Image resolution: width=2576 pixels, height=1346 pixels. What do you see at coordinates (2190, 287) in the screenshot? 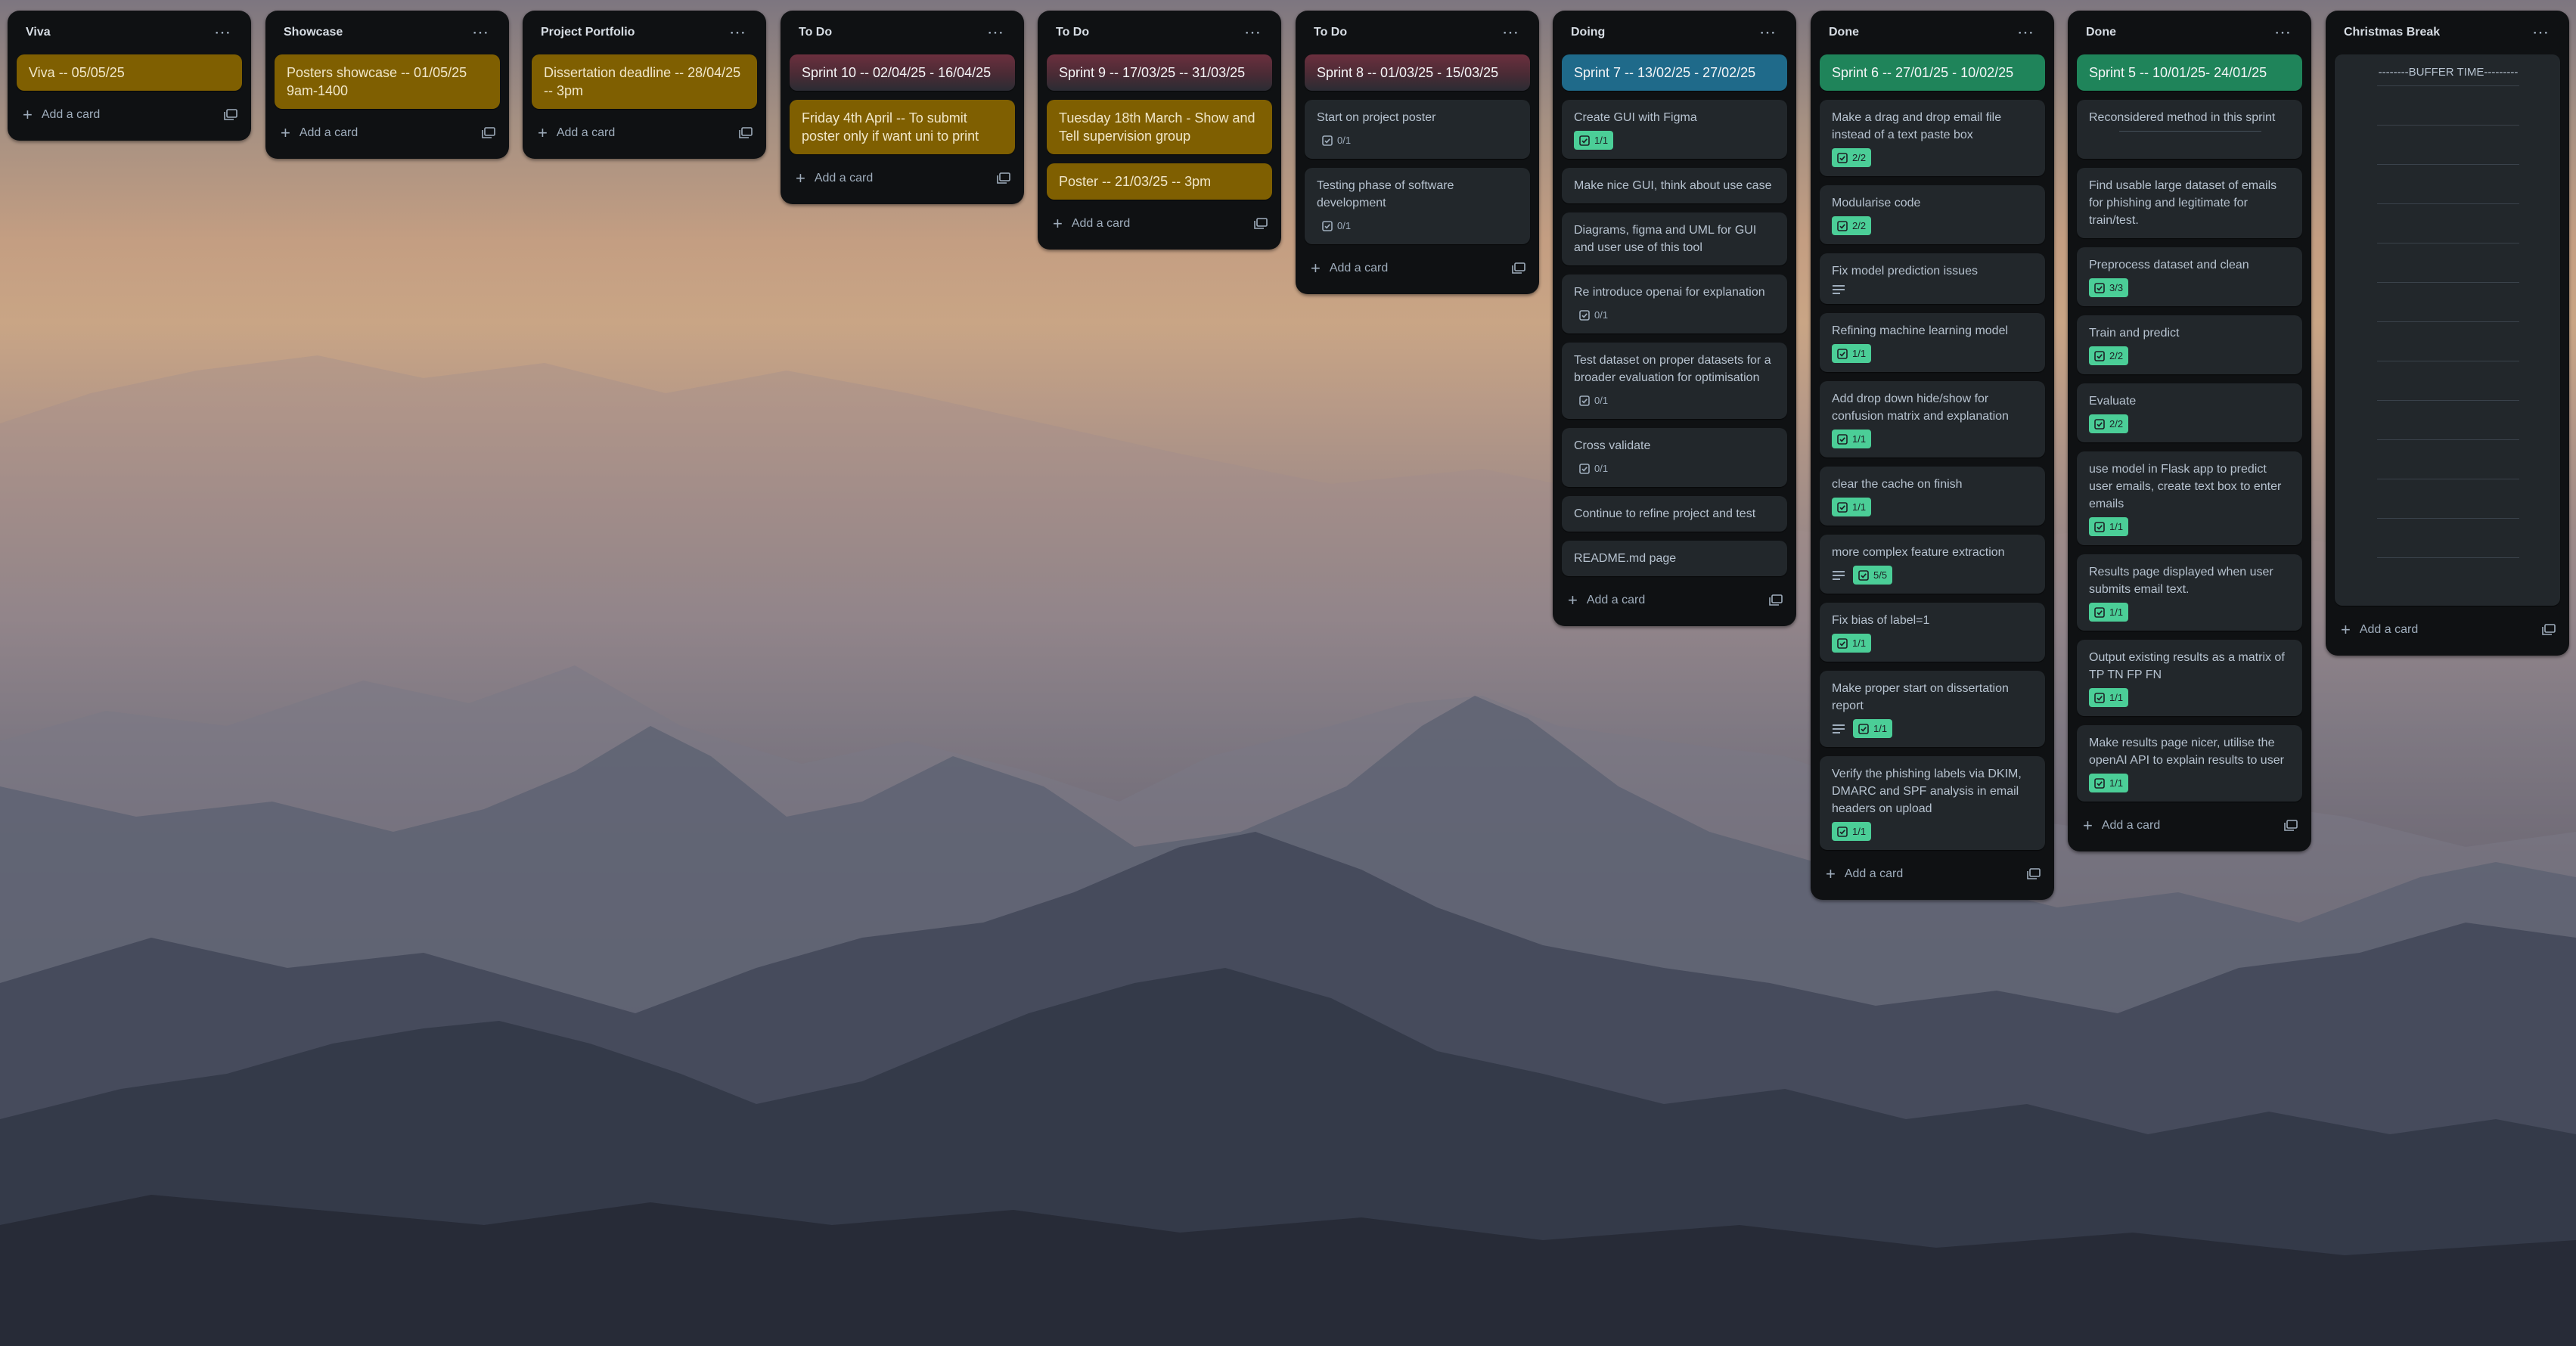
I see `card-badges: 3/3` at bounding box center [2190, 287].